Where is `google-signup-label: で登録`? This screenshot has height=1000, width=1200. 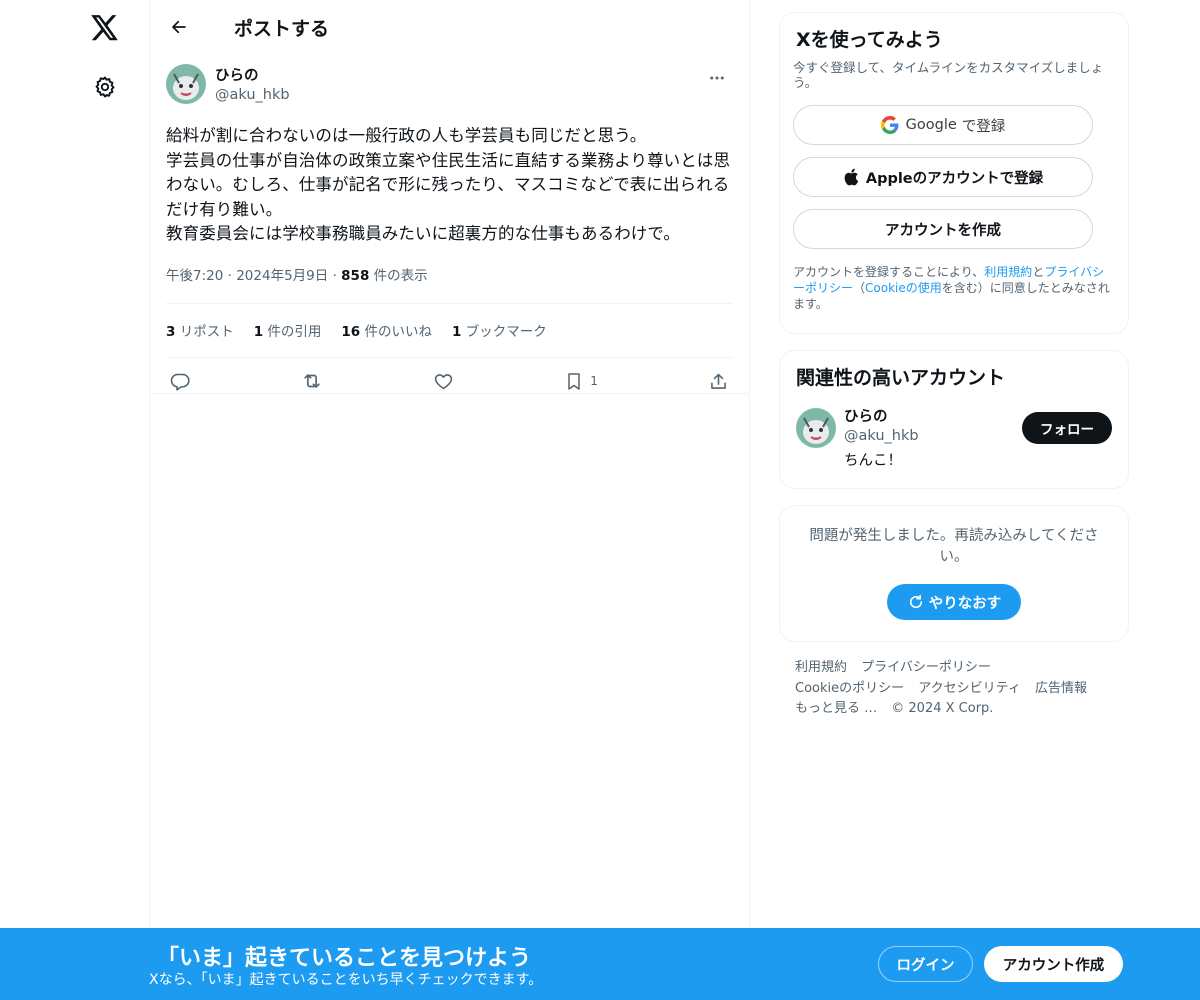 google-signup-label: で登録 is located at coordinates (983, 126).